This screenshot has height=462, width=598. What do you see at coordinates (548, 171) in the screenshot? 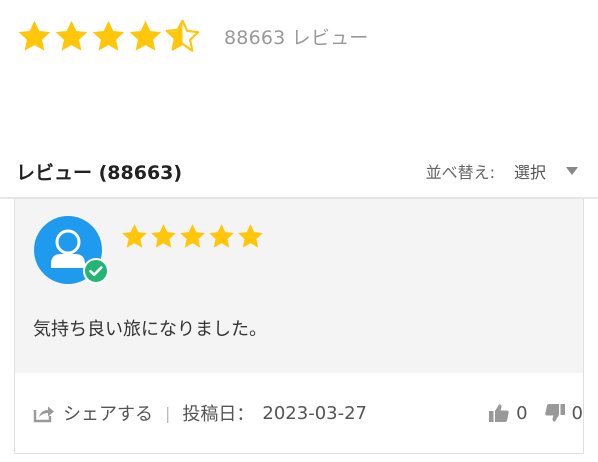
I see `sort-dropdown: 選択` at bounding box center [548, 171].